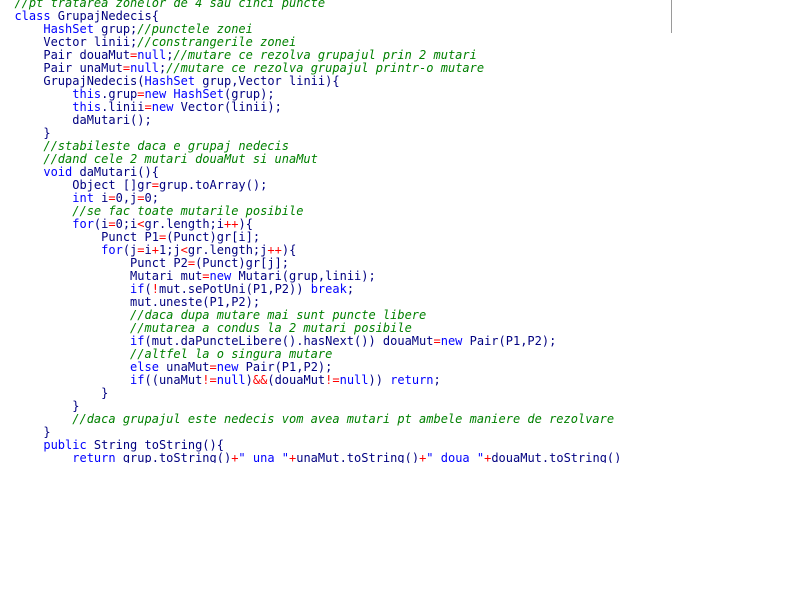 The image size is (800, 600). I want to click on code-token: unaMut.toString(), so click(358, 457).